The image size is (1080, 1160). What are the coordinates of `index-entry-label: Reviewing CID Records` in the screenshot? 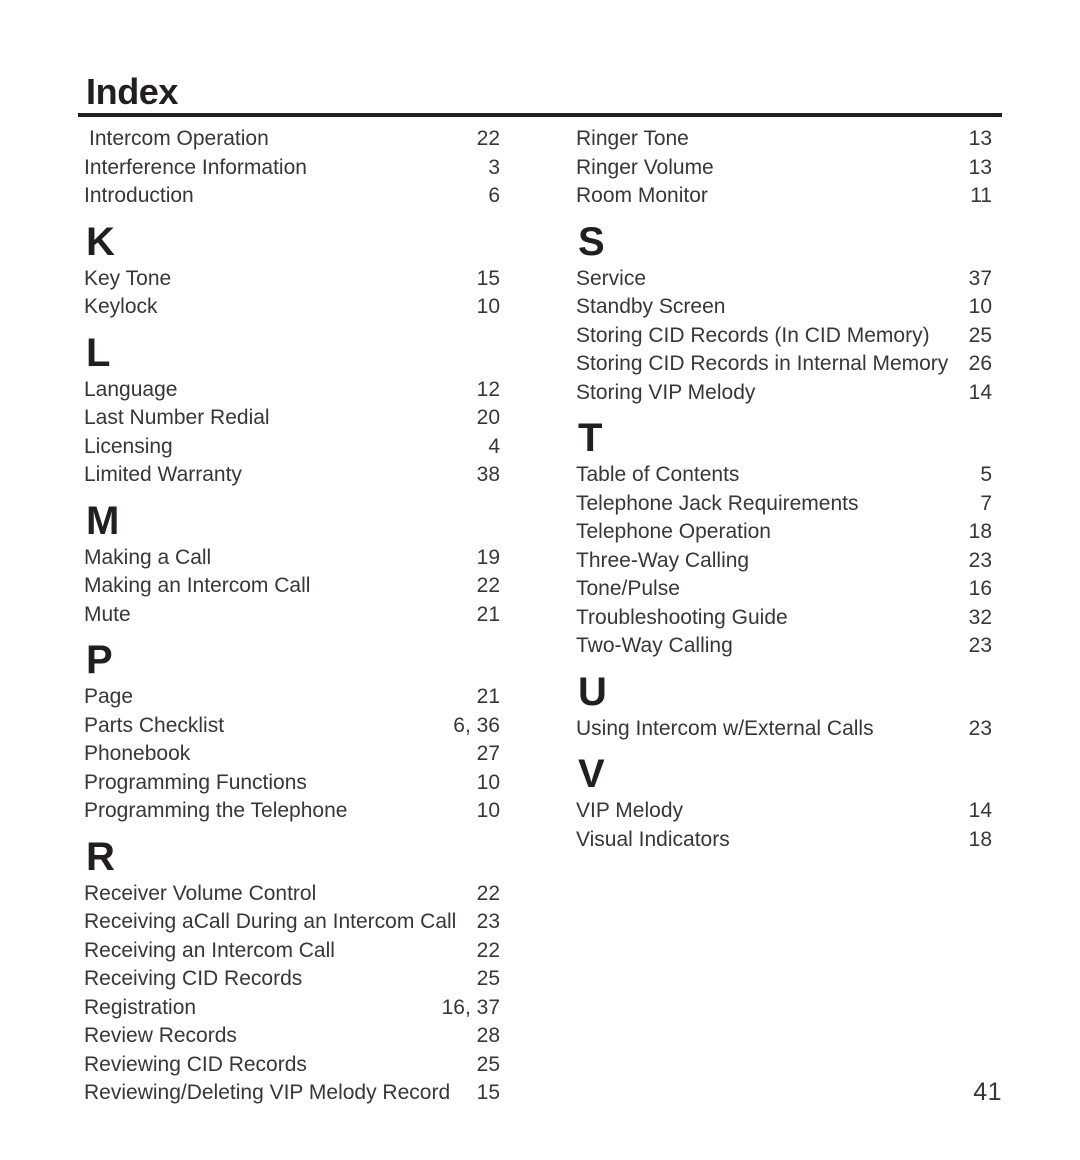 It's located at (195, 1064).